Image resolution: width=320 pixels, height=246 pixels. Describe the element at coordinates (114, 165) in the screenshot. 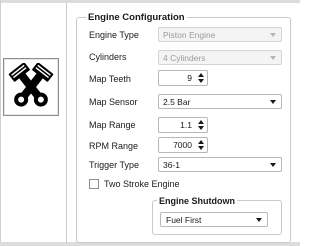

I see `trigger-type-label: Trigger Type` at that location.